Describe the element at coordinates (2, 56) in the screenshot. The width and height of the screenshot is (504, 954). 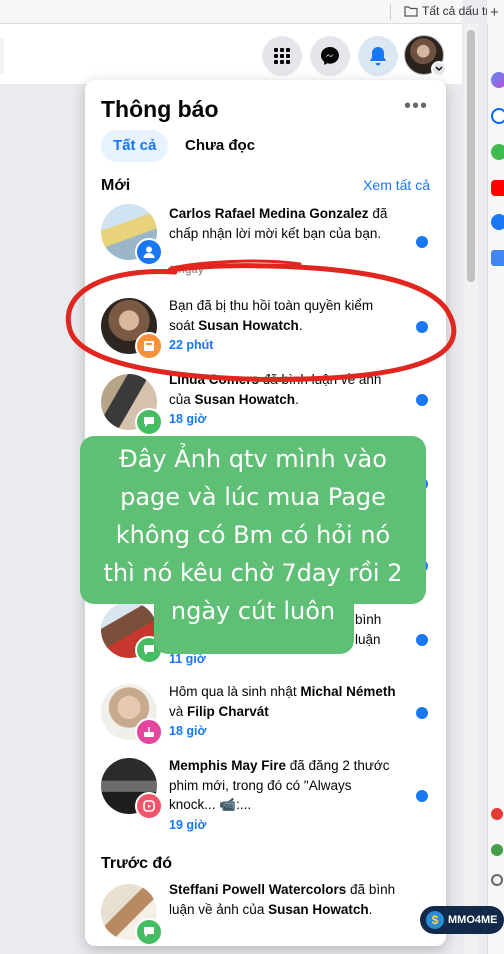
I see `search-stub` at that location.